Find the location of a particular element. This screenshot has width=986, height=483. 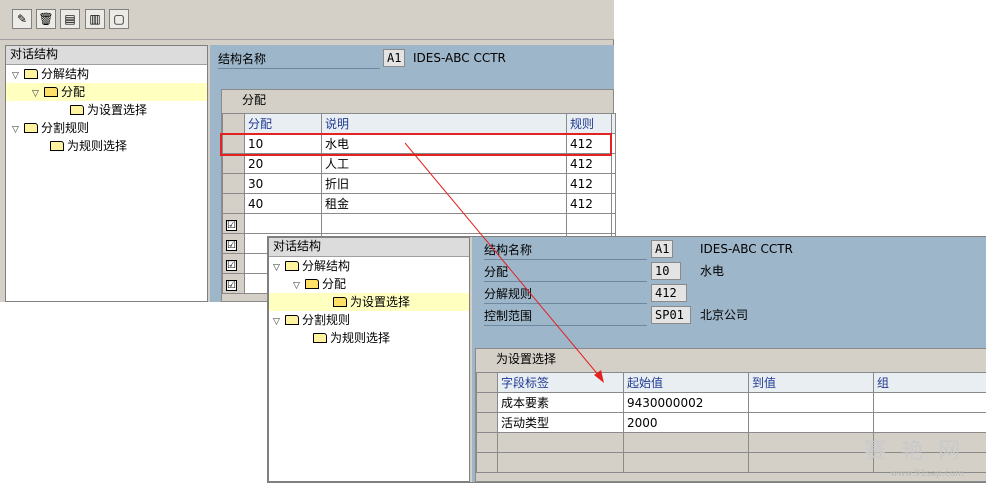

cell-allocation: 30 is located at coordinates (283, 183).